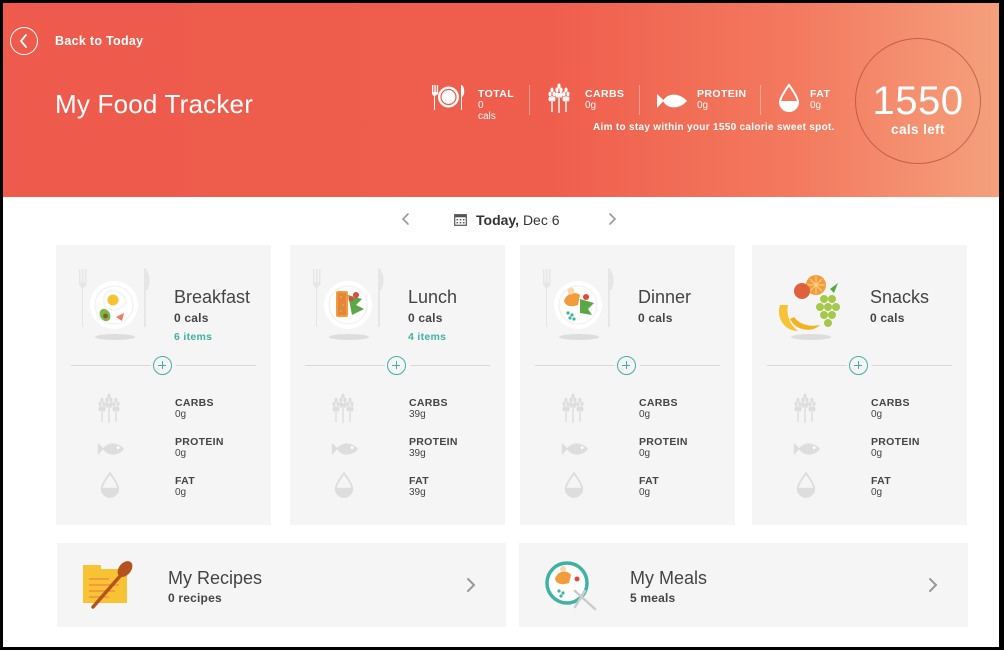 The height and width of the screenshot is (650, 1004). What do you see at coordinates (154, 104) in the screenshot?
I see `page-title: My Food Tracker` at bounding box center [154, 104].